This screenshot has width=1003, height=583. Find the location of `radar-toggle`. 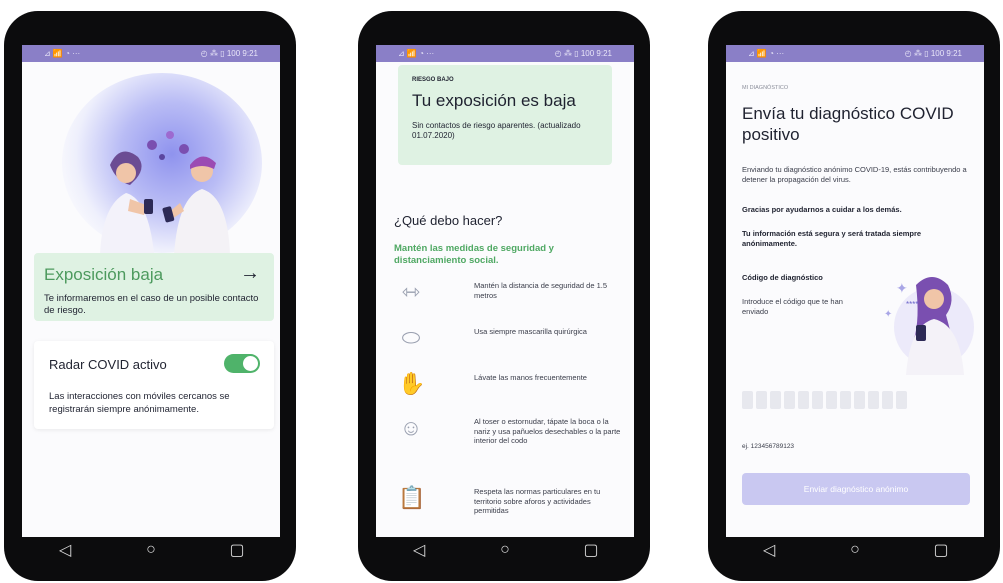

radar-toggle is located at coordinates (242, 363).